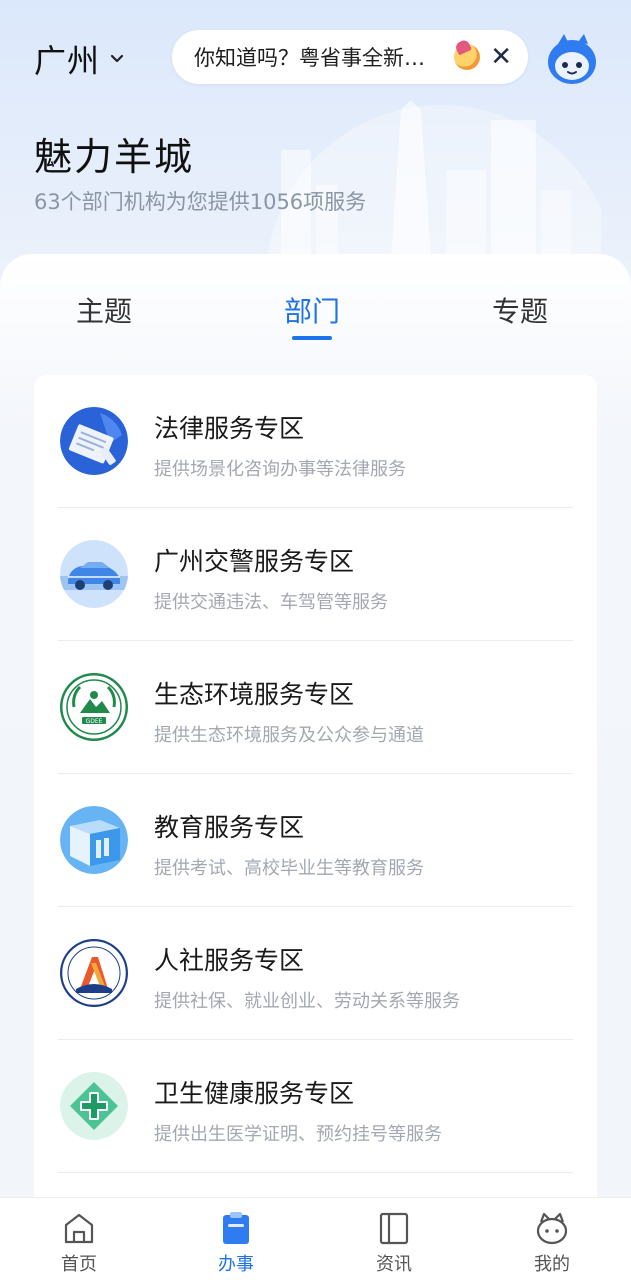 This screenshot has height=1280, width=631. I want to click on nav-services: 办事, so click(236, 1243).